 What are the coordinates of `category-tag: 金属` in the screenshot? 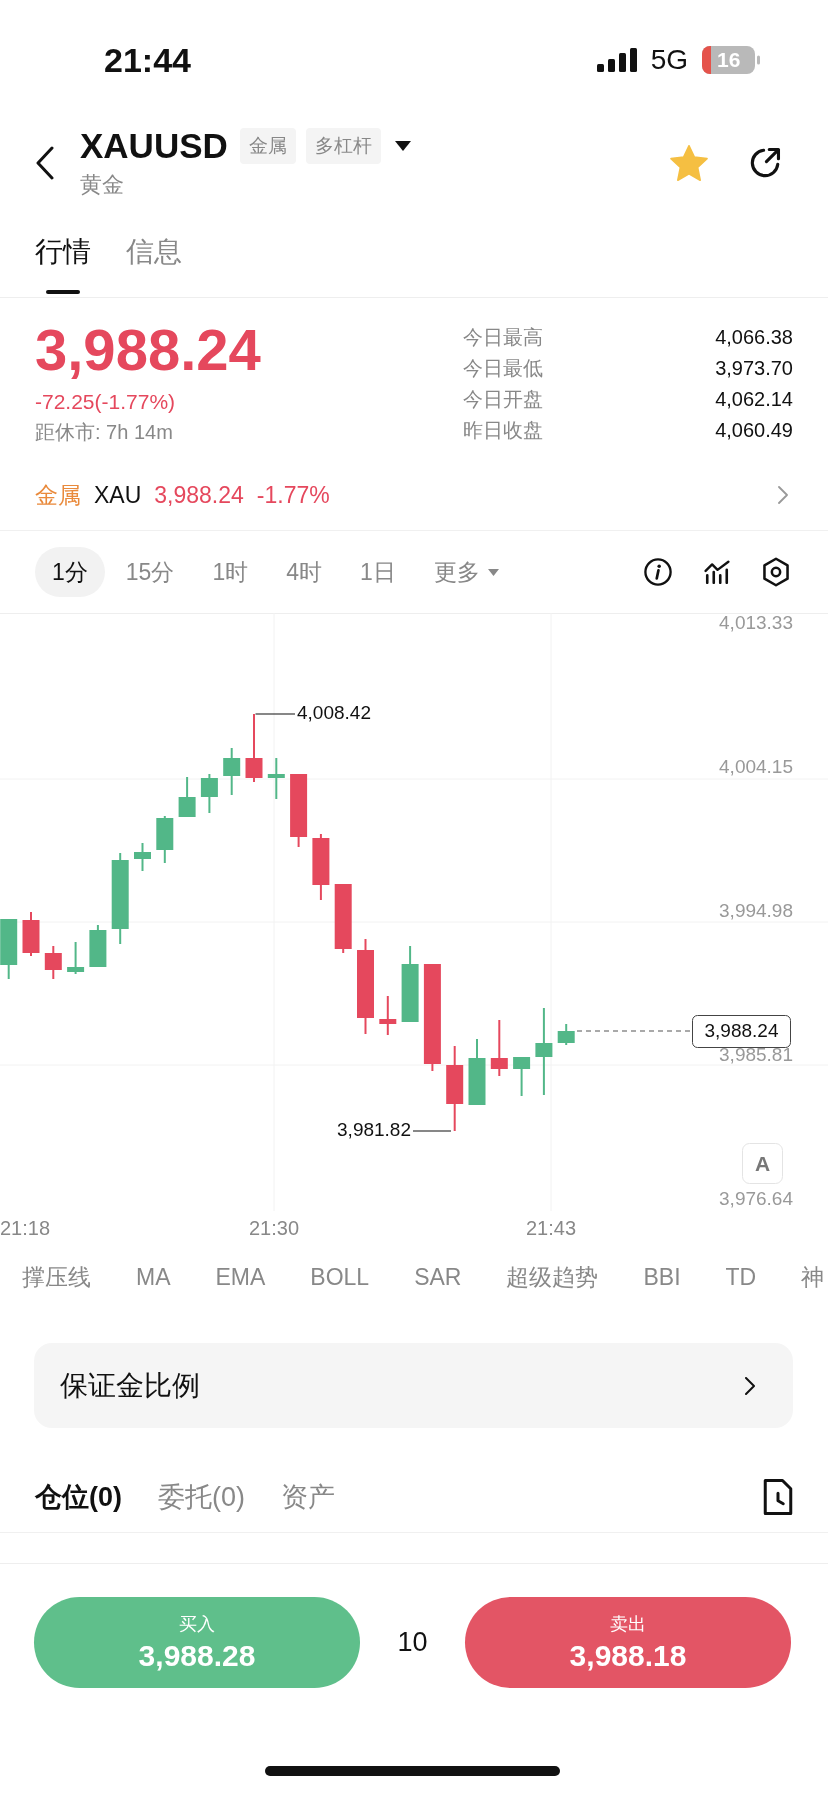 It's located at (267, 145).